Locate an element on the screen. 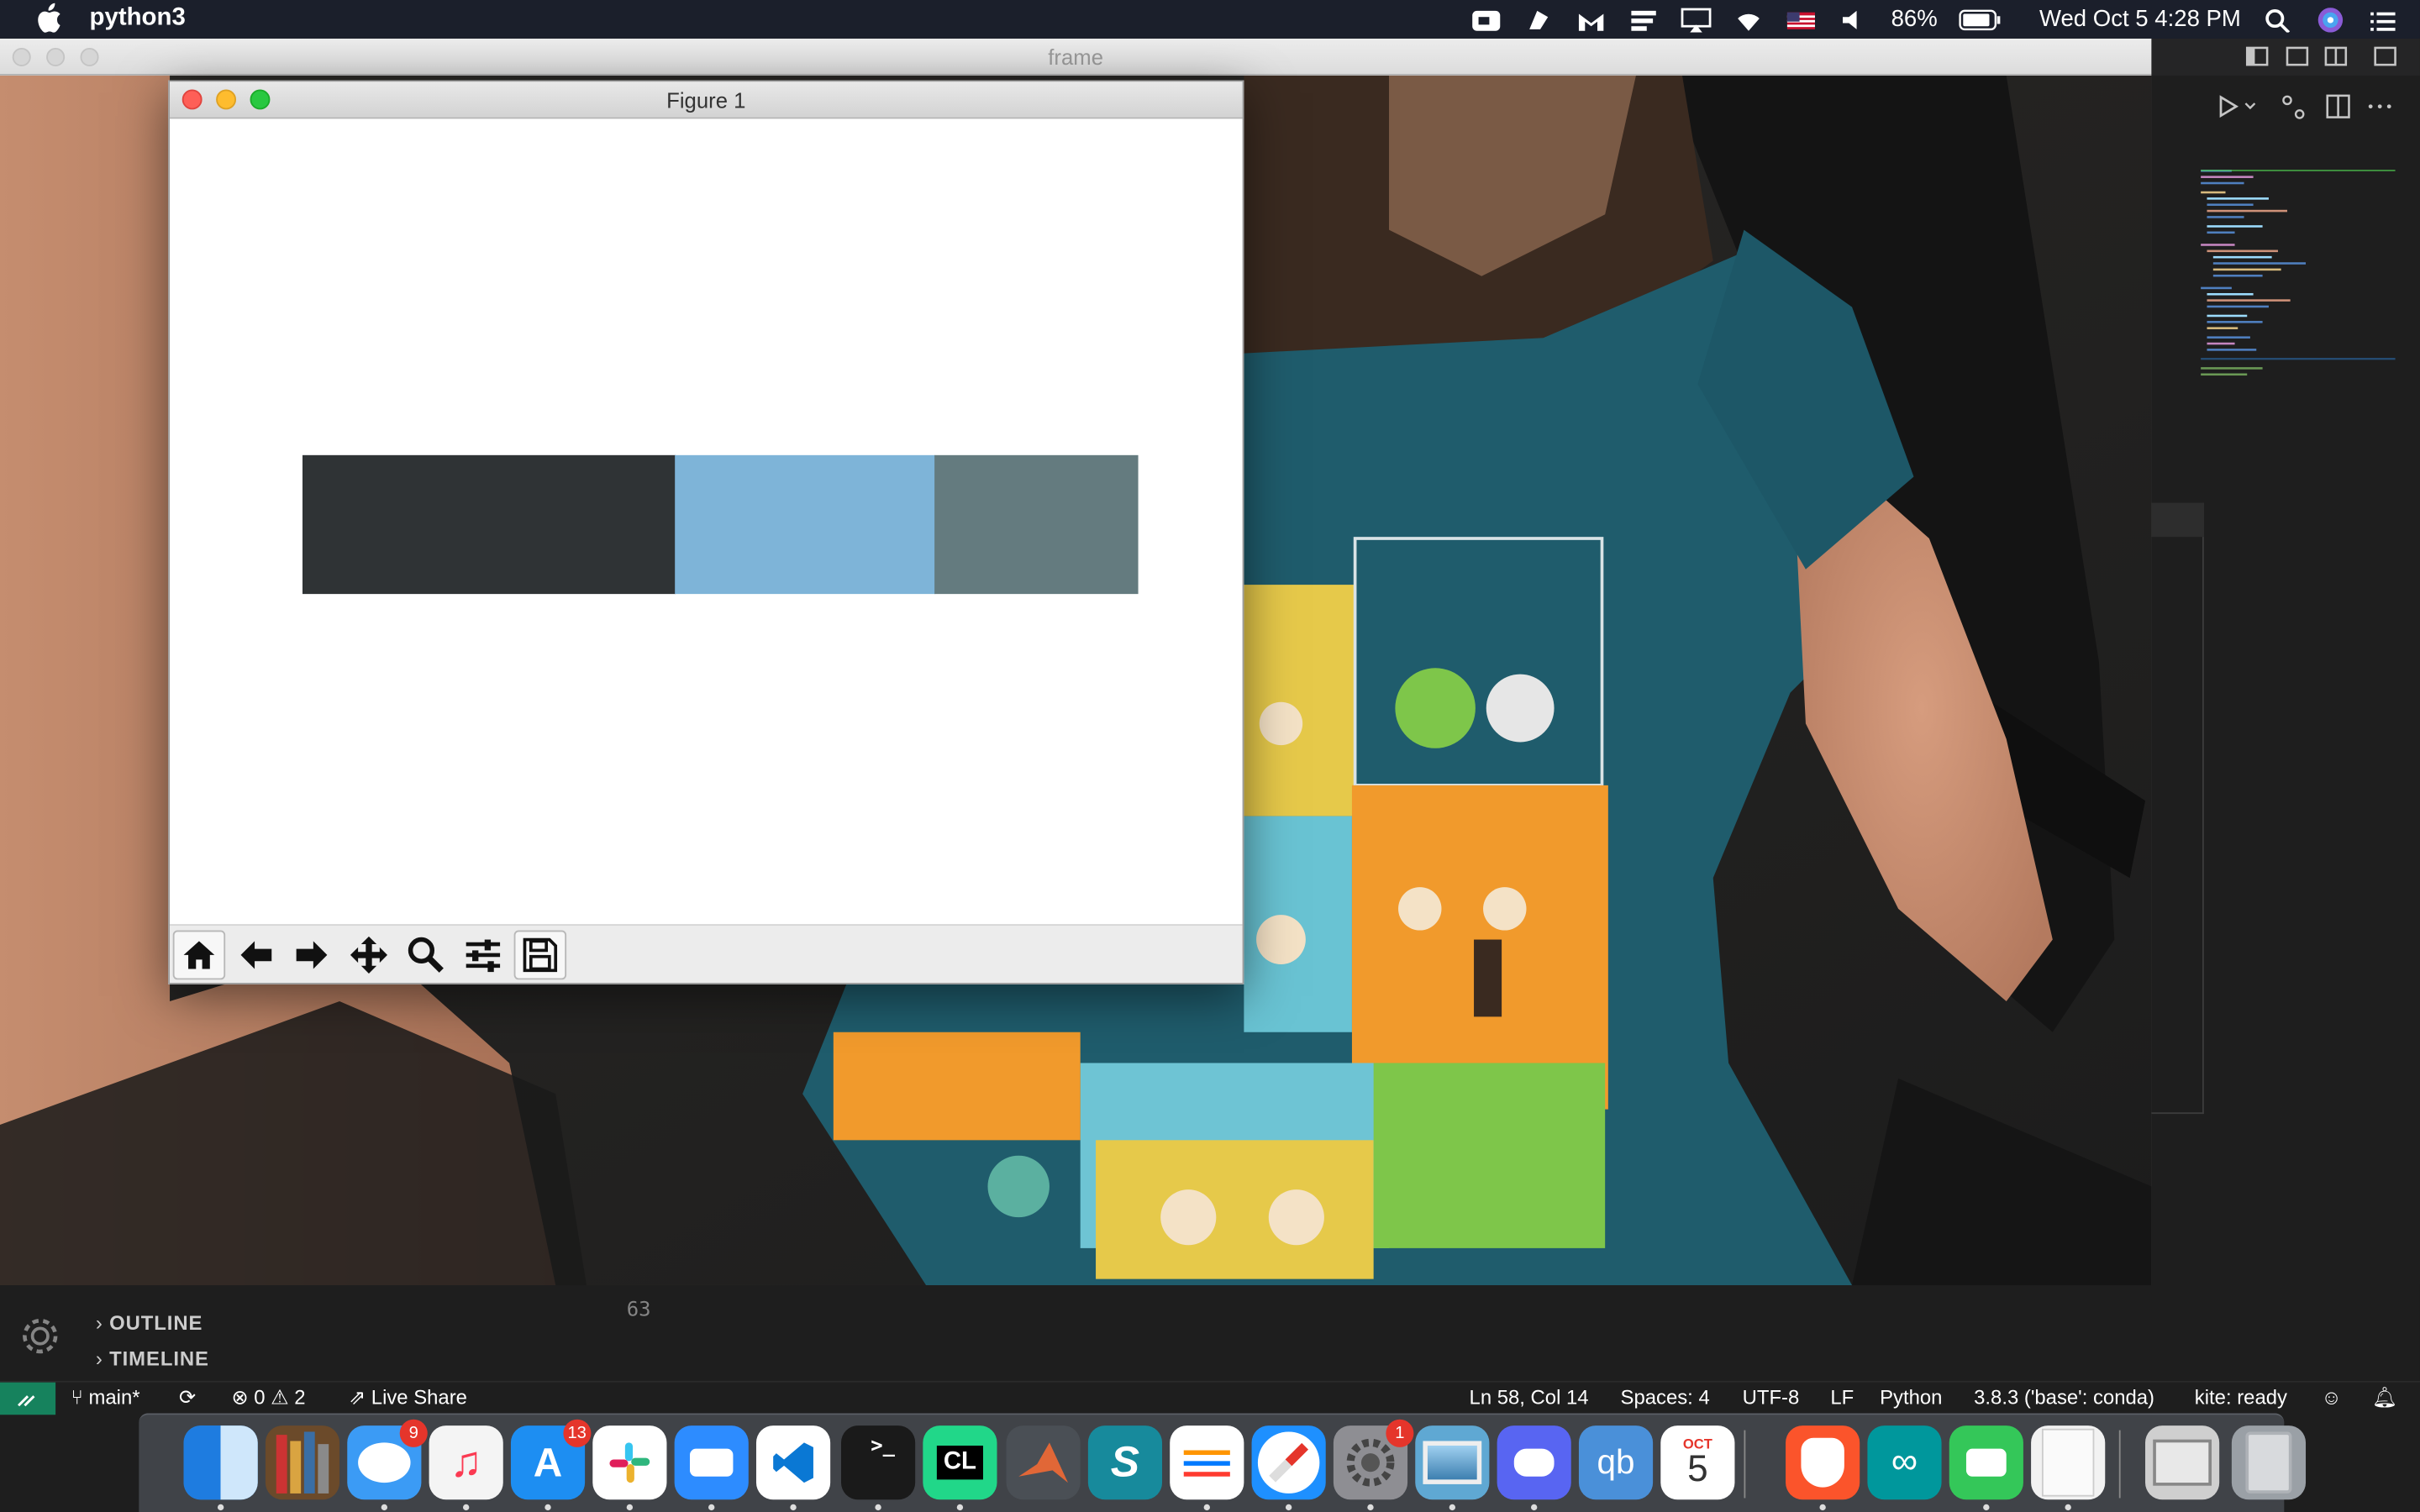 The image size is (2420, 1512). airplay-icon is located at coordinates (1696, 19).